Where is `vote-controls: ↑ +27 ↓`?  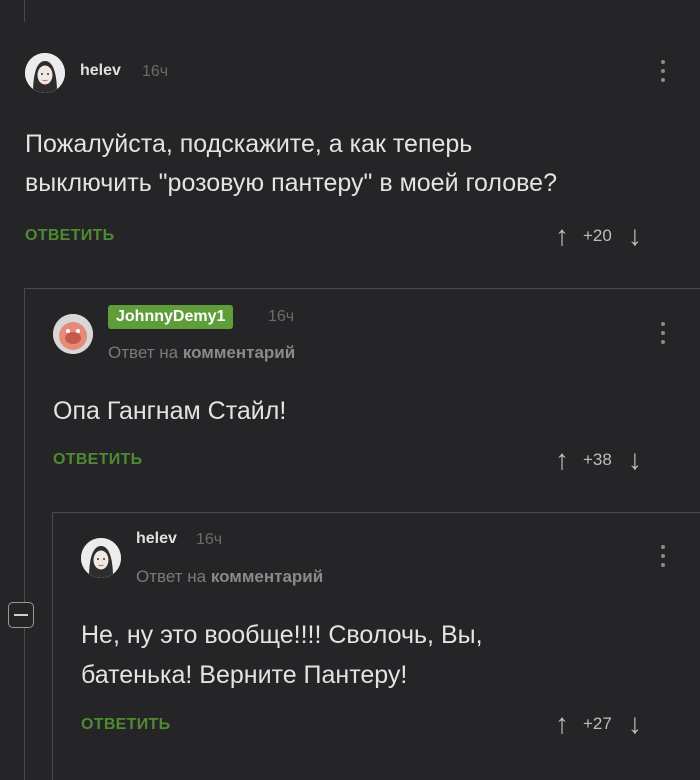 vote-controls: ↑ +27 ↓ is located at coordinates (598, 724).